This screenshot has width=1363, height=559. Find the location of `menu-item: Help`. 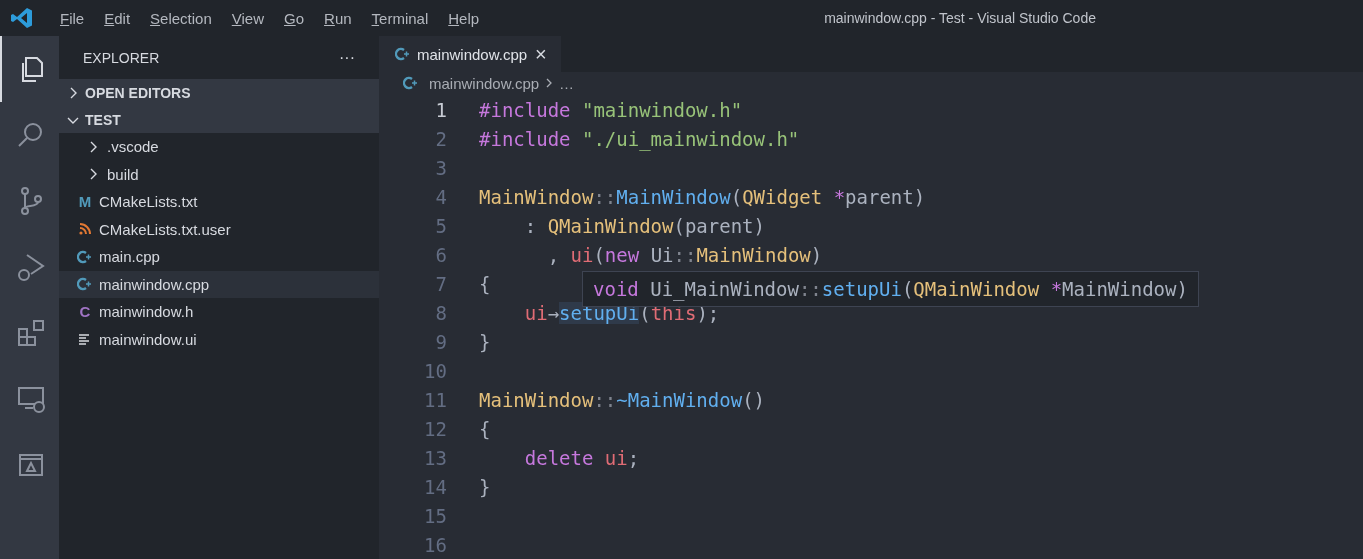

menu-item: Help is located at coordinates (464, 18).